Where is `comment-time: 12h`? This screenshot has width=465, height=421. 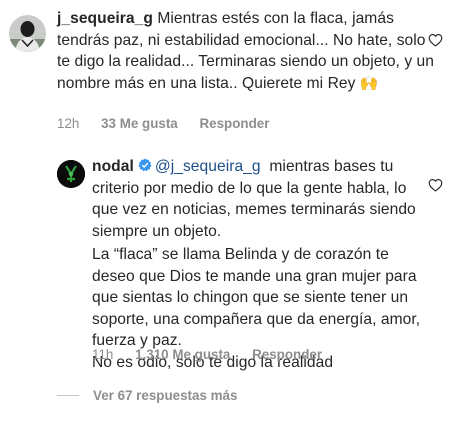
comment-time: 12h is located at coordinates (68, 123).